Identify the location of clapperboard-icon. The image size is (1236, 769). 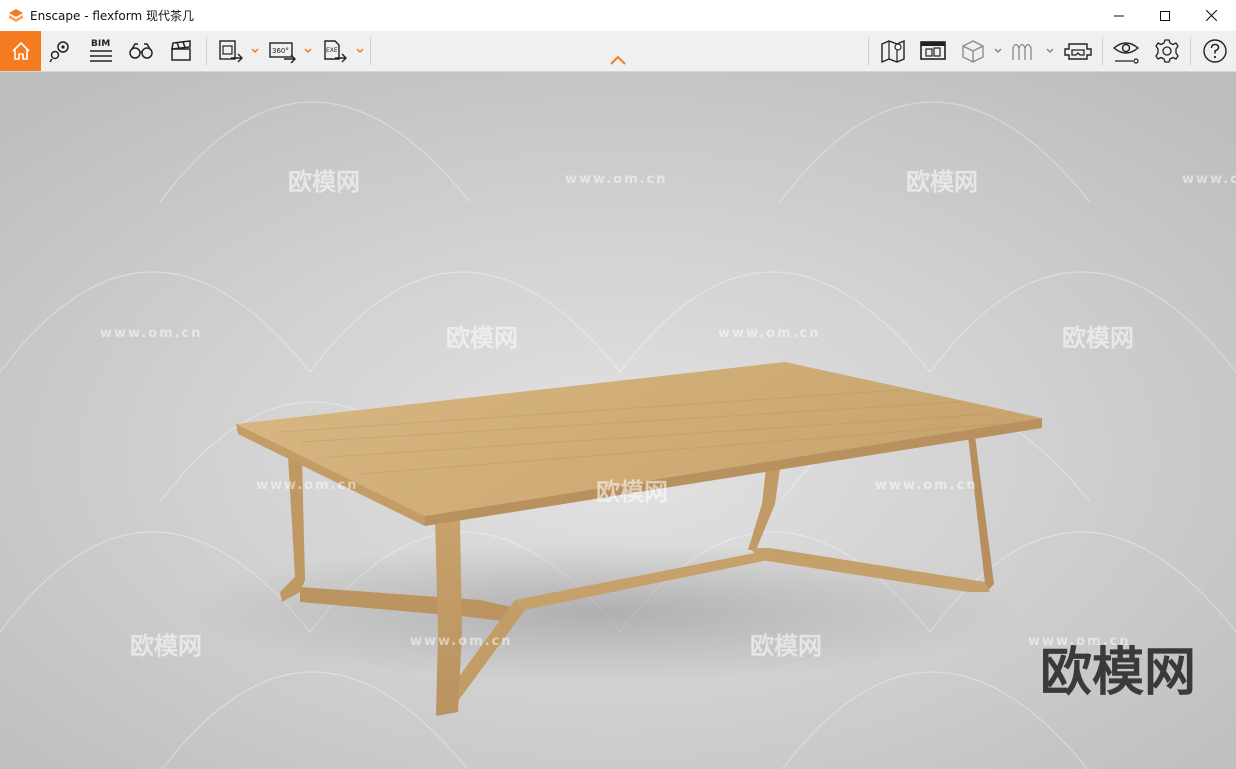
(181, 50).